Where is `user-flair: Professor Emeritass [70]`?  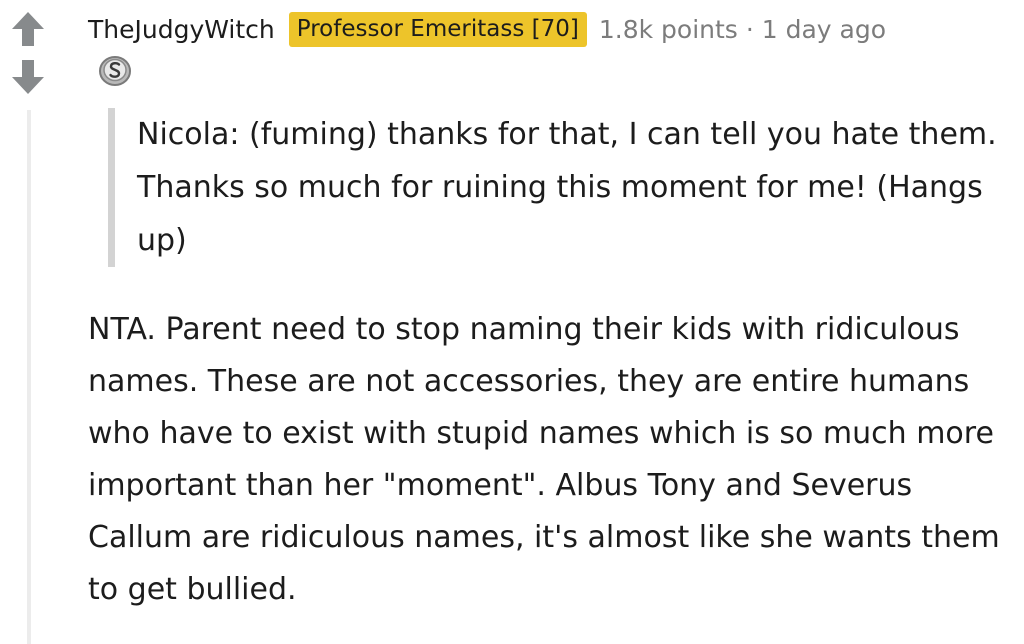 user-flair: Professor Emeritass [70] is located at coordinates (437, 29).